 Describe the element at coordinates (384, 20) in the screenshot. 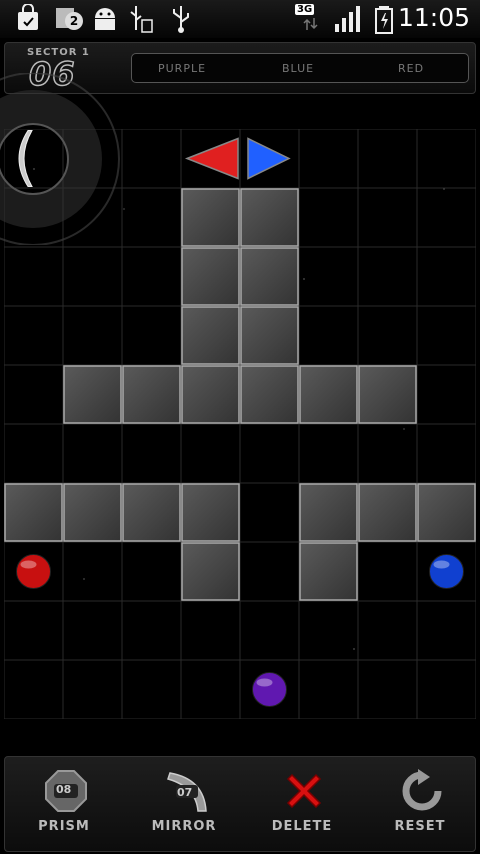

I see `battery-icon` at that location.